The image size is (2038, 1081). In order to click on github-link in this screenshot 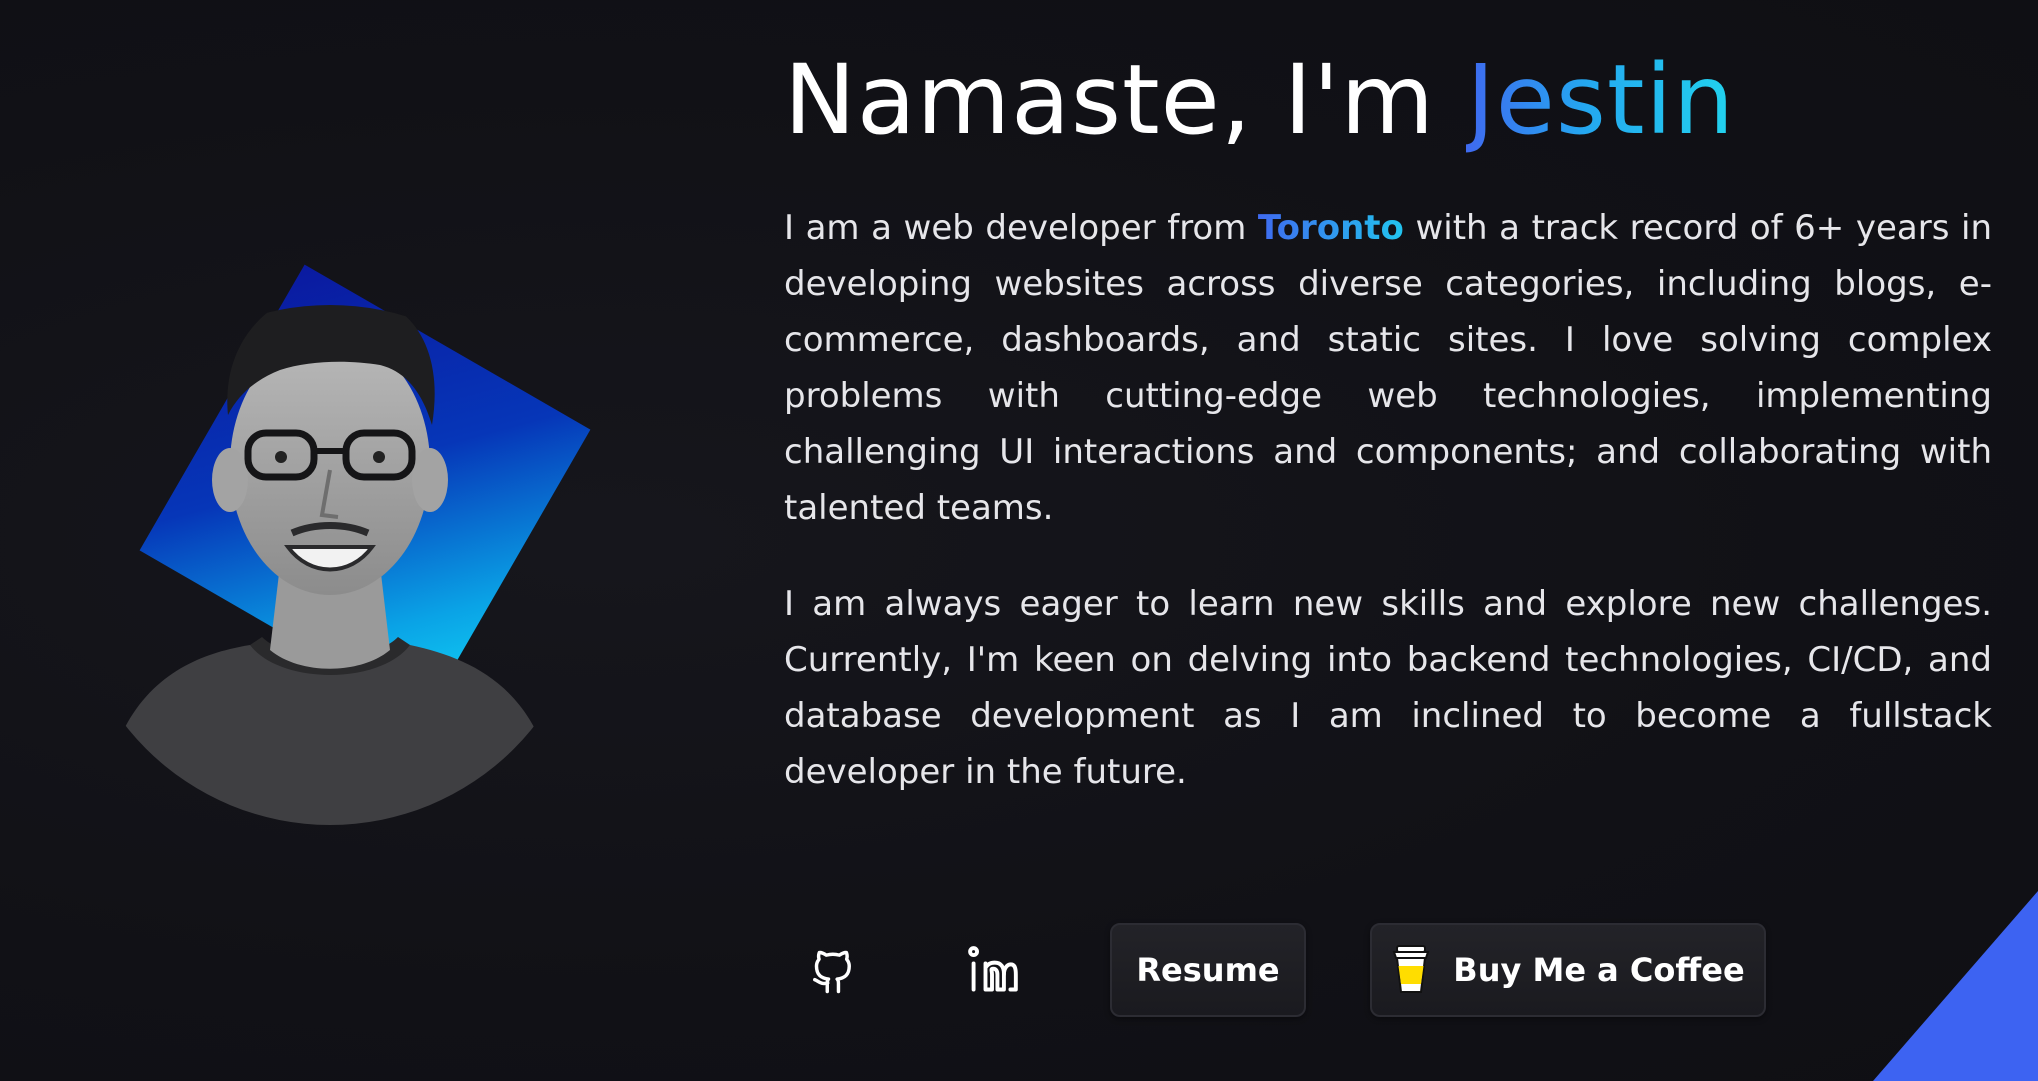, I will do `click(832, 970)`.